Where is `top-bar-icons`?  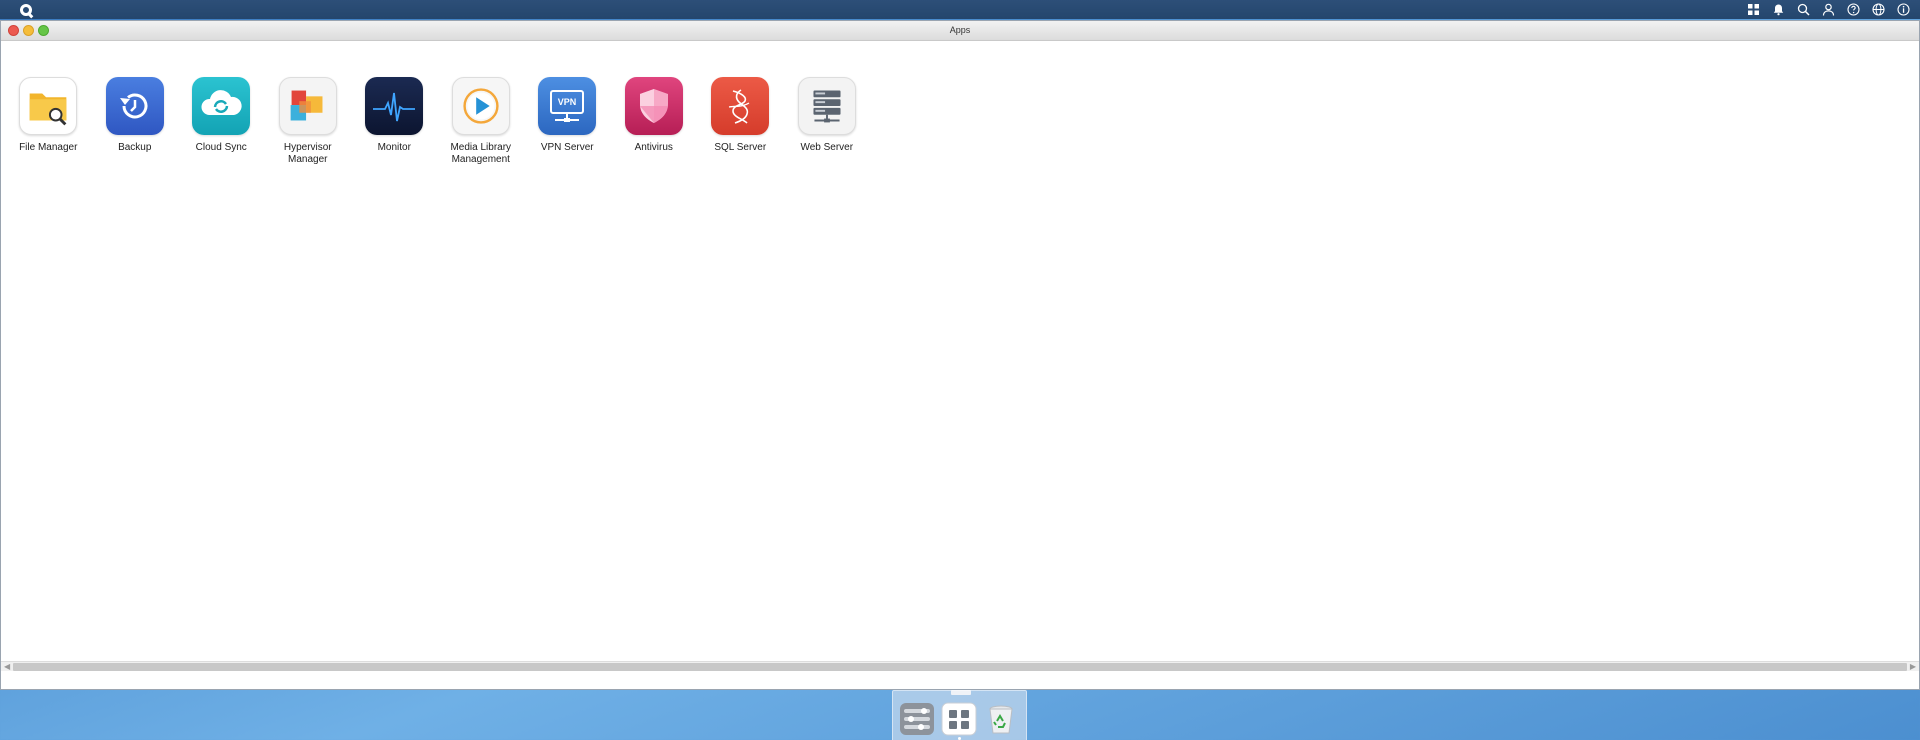 top-bar-icons is located at coordinates (1828, 9).